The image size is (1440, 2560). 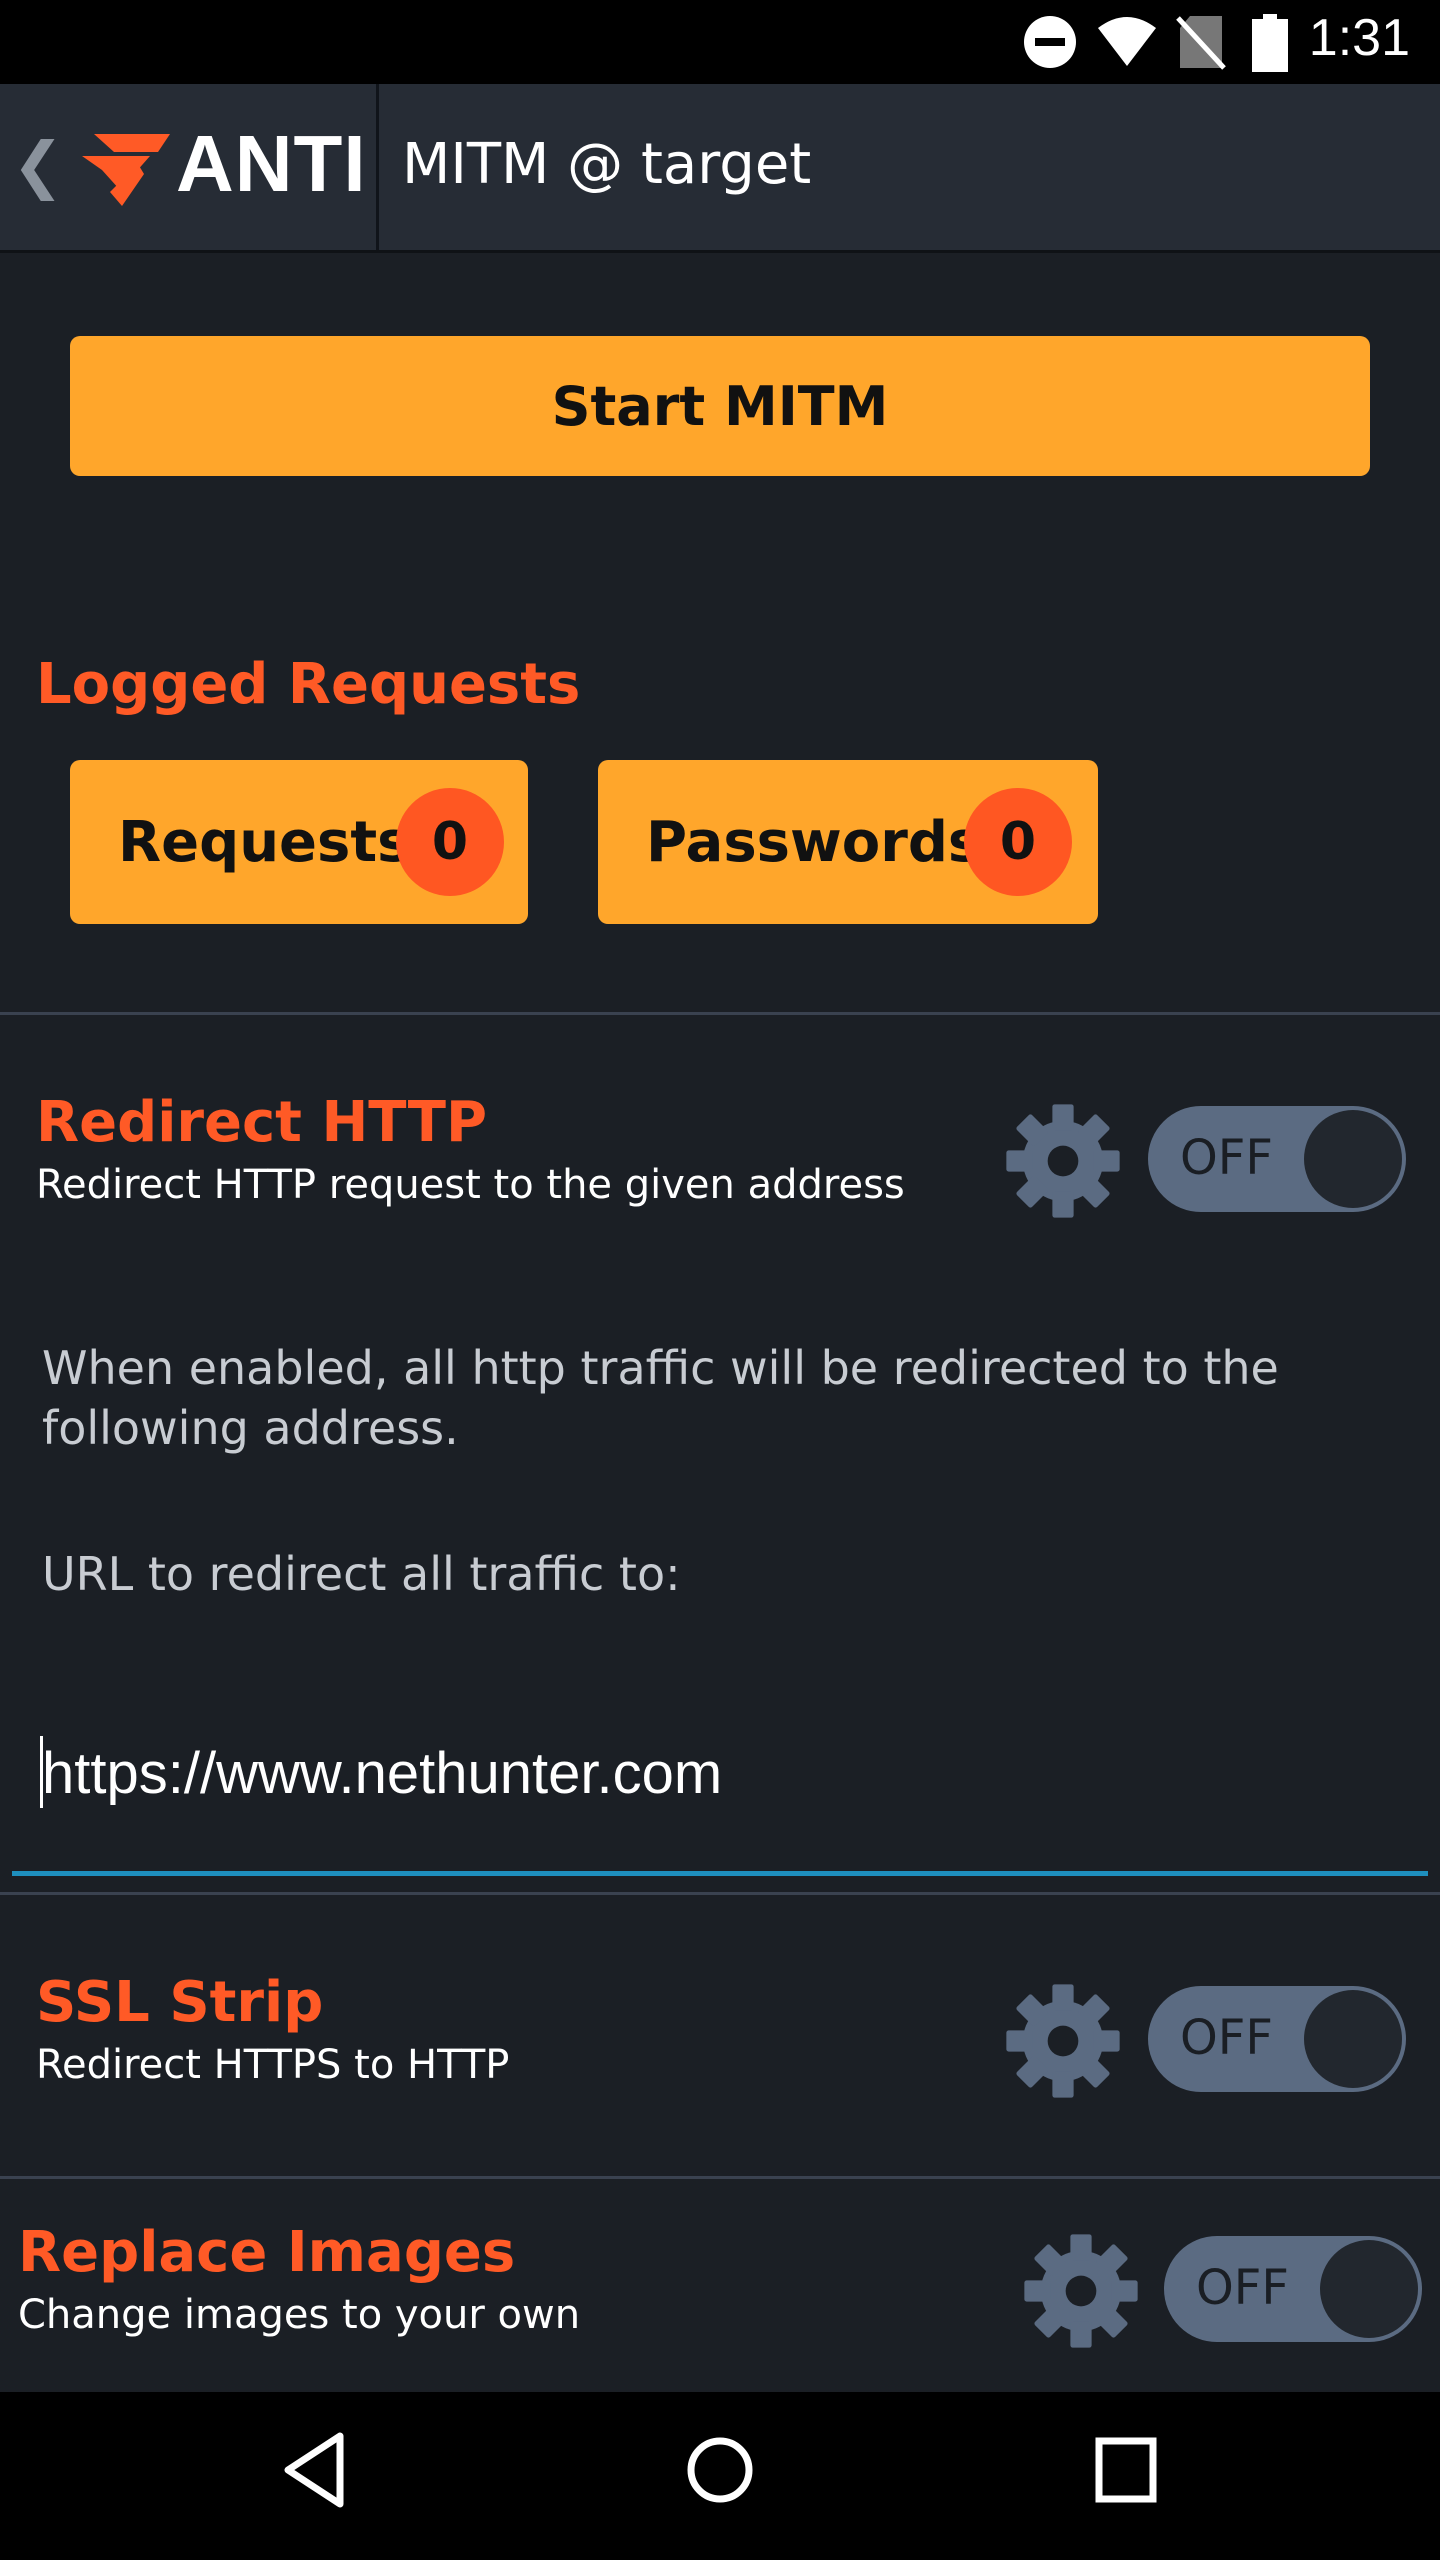 I want to click on back-chevron-icon: ❮, so click(x=38, y=164).